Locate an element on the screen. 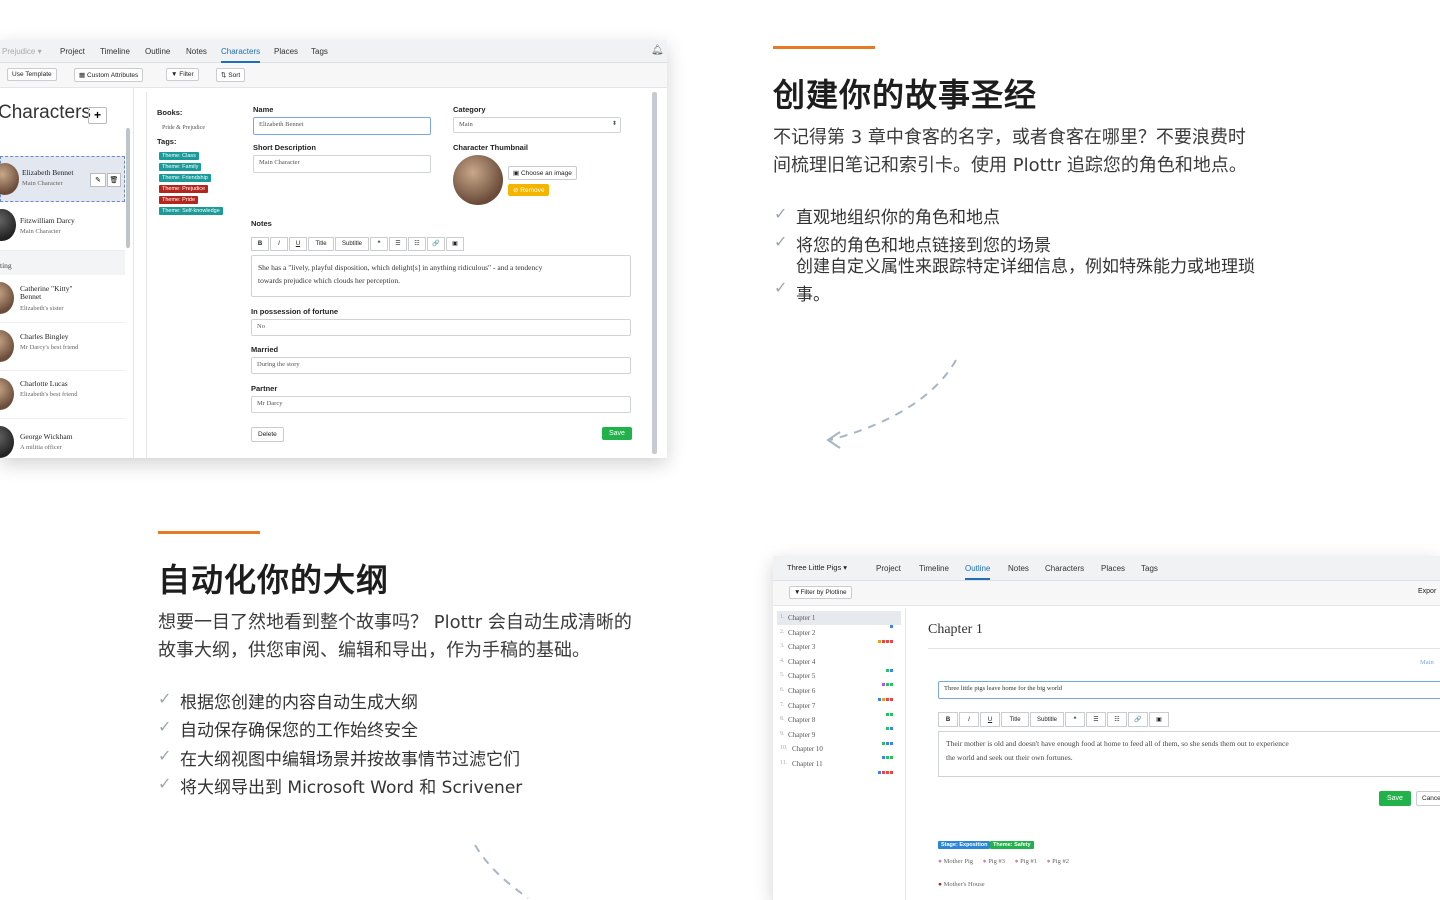 This screenshot has height=900, width=1440. filter-button: ▼ Filter is located at coordinates (182, 74).